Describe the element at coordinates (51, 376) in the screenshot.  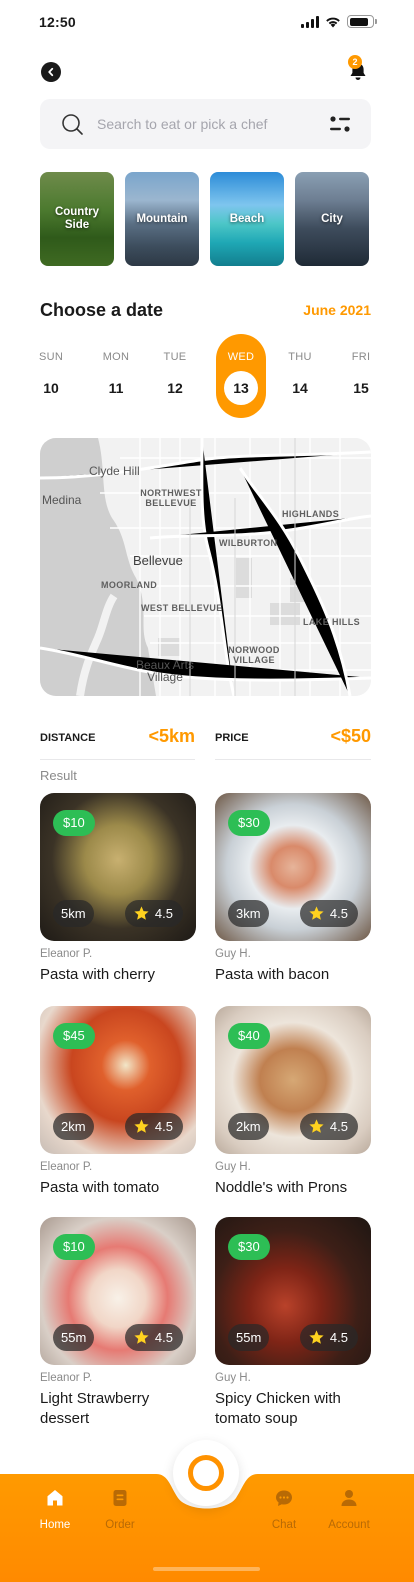
I see `day-sun: SUN 10` at that location.